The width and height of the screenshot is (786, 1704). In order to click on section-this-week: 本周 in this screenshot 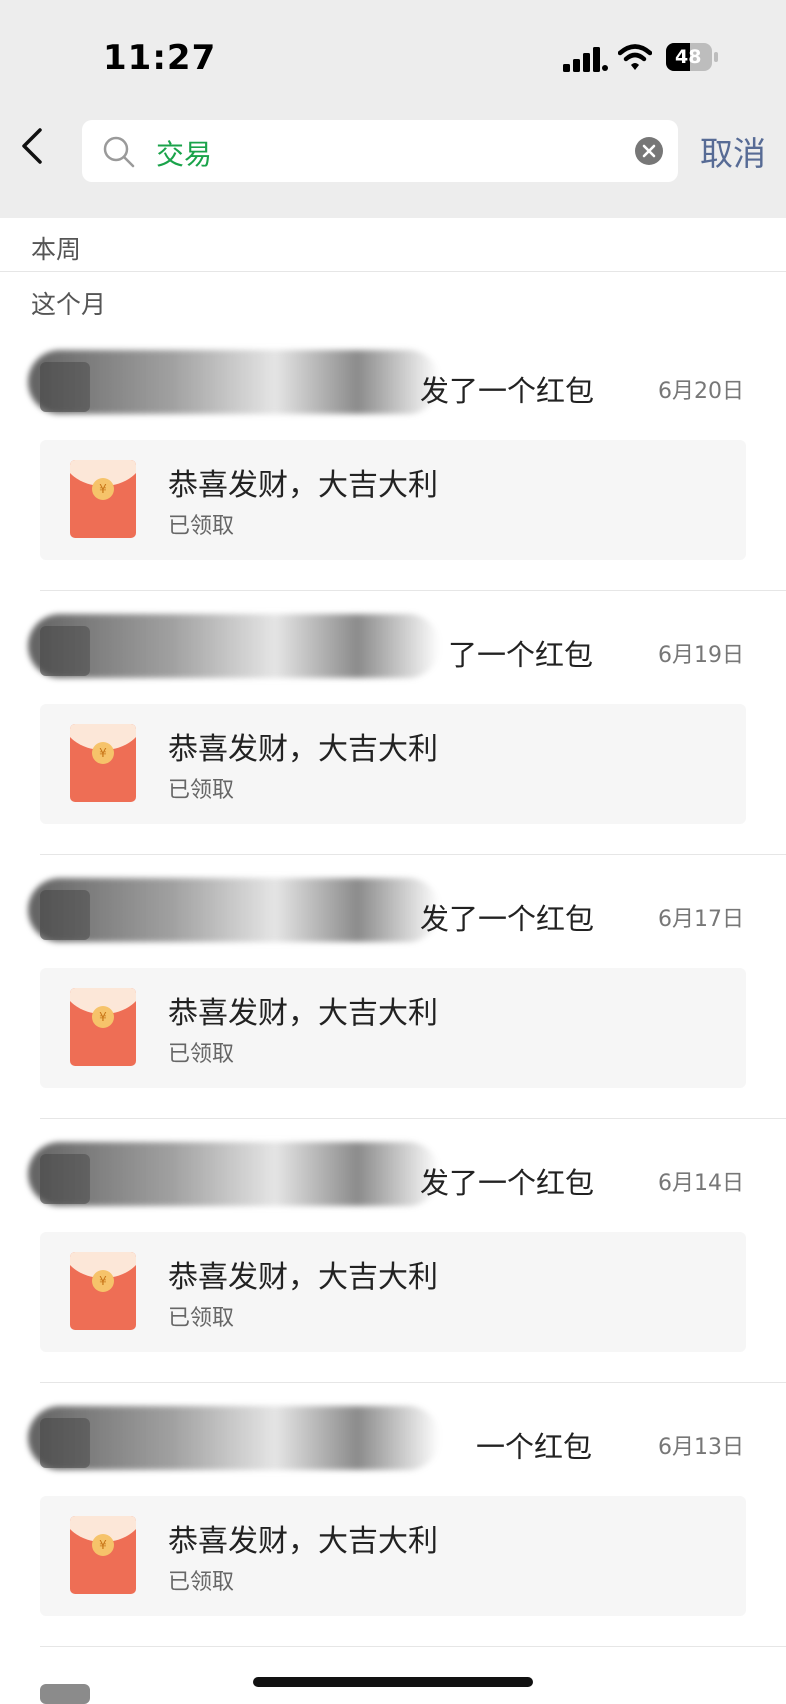, I will do `click(56, 249)`.